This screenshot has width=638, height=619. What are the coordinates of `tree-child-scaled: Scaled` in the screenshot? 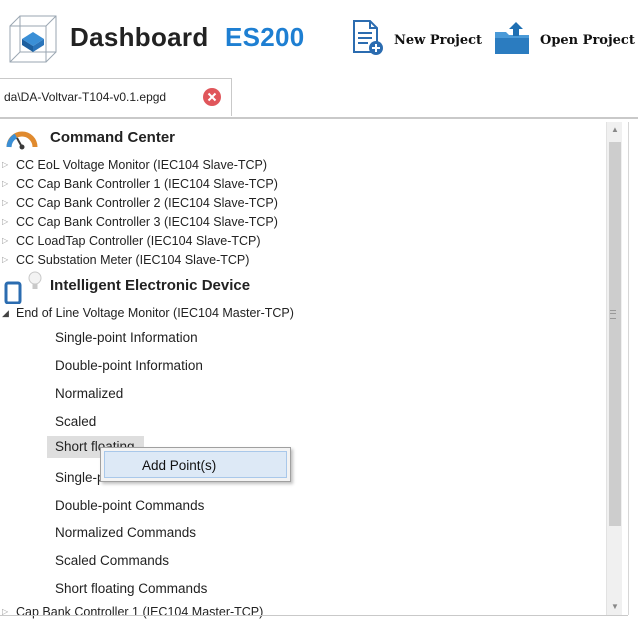 It's located at (75, 421).